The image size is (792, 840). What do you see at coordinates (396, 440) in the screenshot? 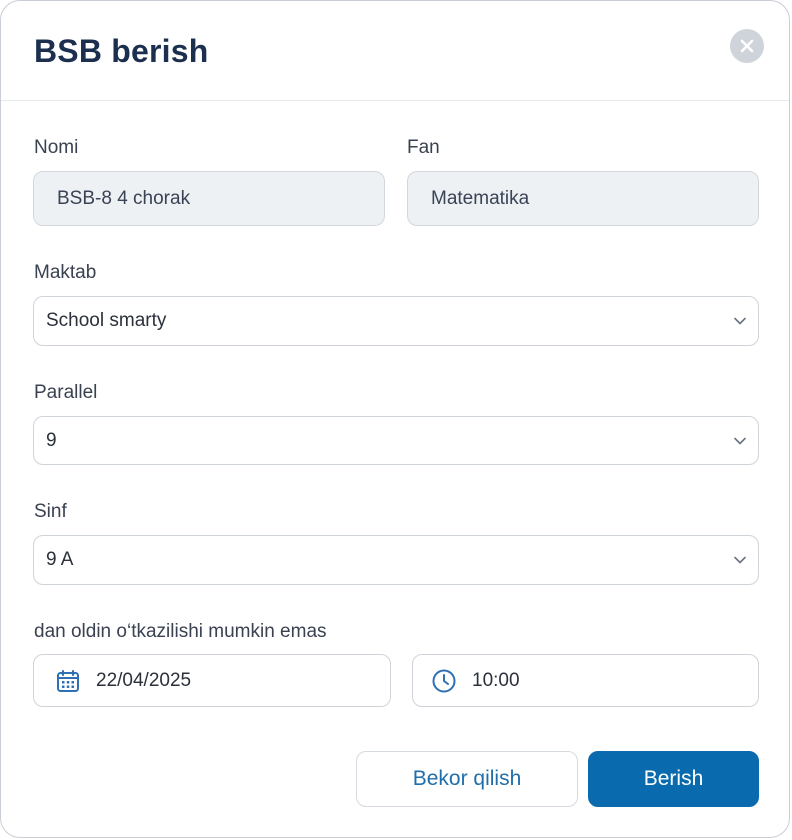
I see `parallel-select: 9` at bounding box center [396, 440].